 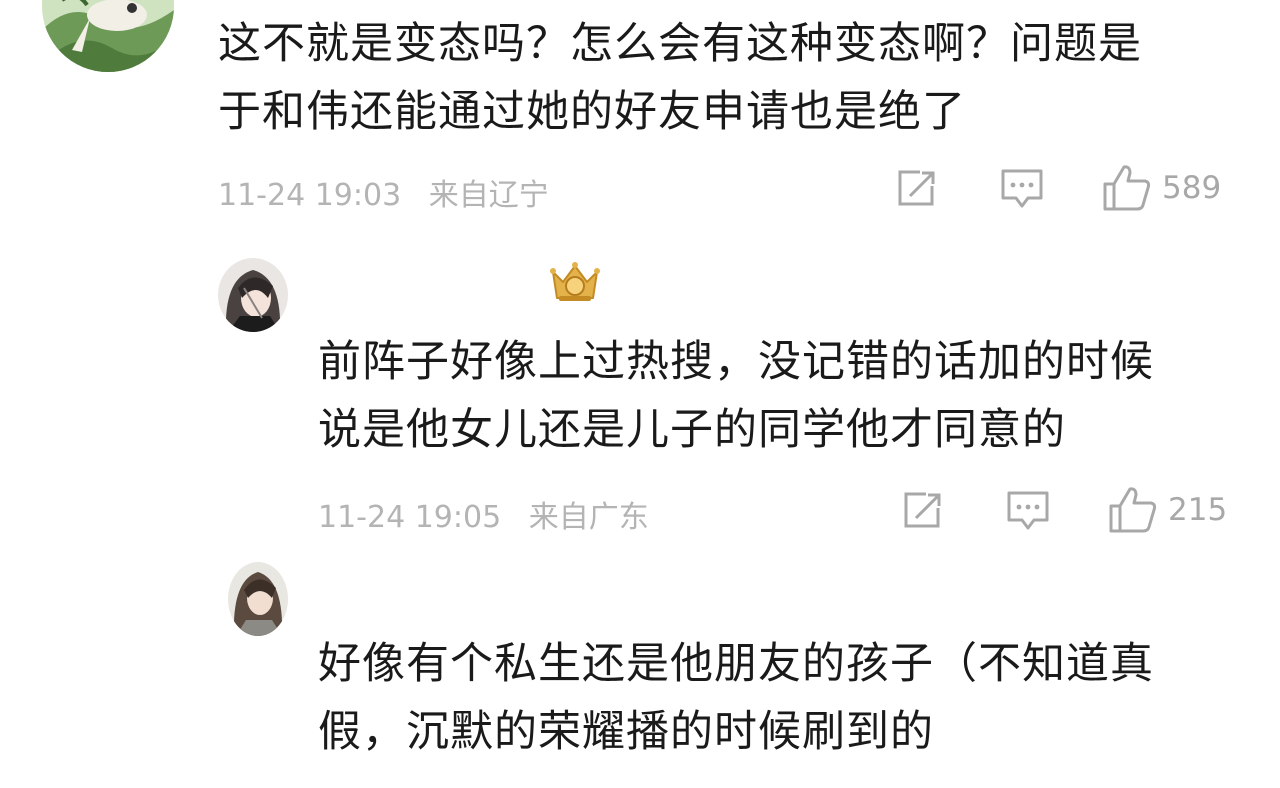 I want to click on like-count: 215, so click(x=1198, y=510).